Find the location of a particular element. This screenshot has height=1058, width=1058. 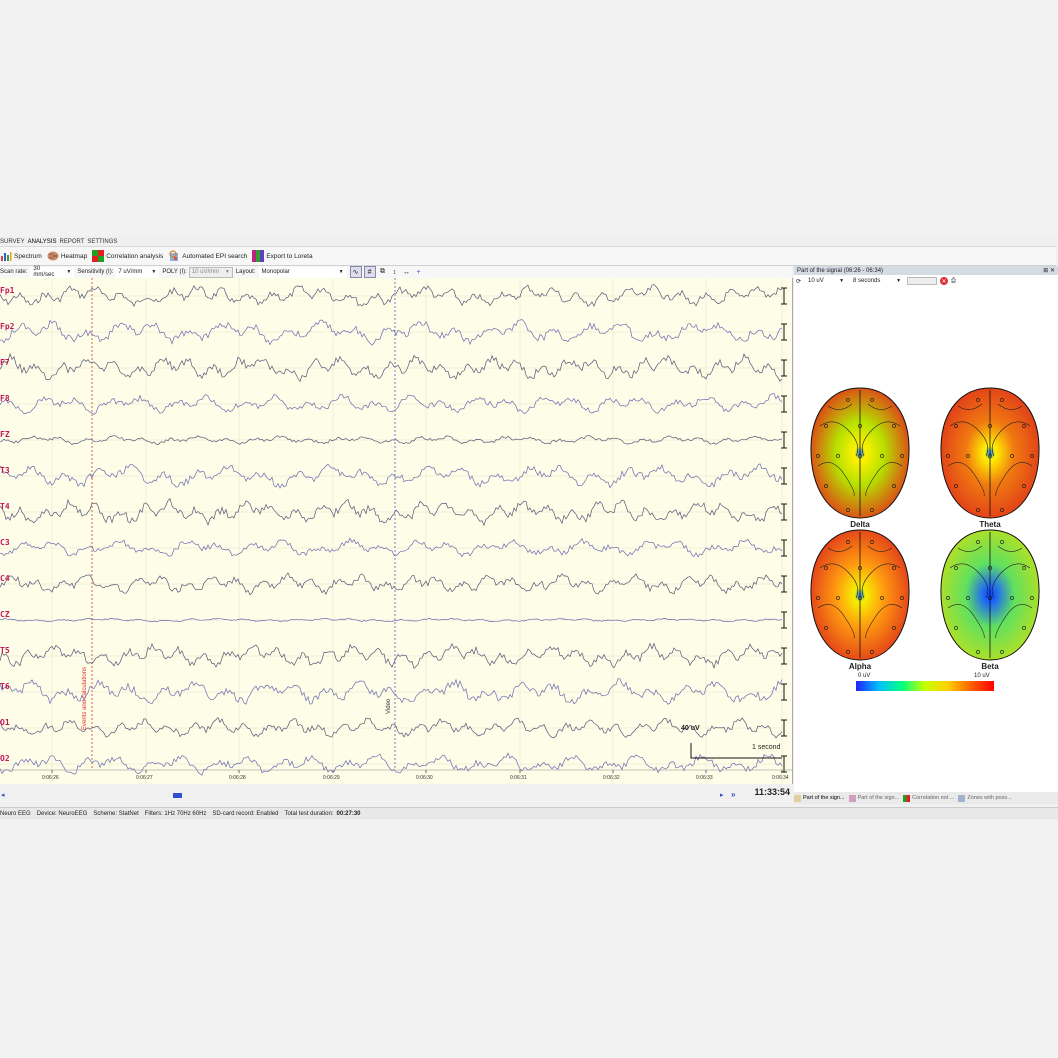

status-scheme: Scheme: StatNet is located at coordinates (116, 813).